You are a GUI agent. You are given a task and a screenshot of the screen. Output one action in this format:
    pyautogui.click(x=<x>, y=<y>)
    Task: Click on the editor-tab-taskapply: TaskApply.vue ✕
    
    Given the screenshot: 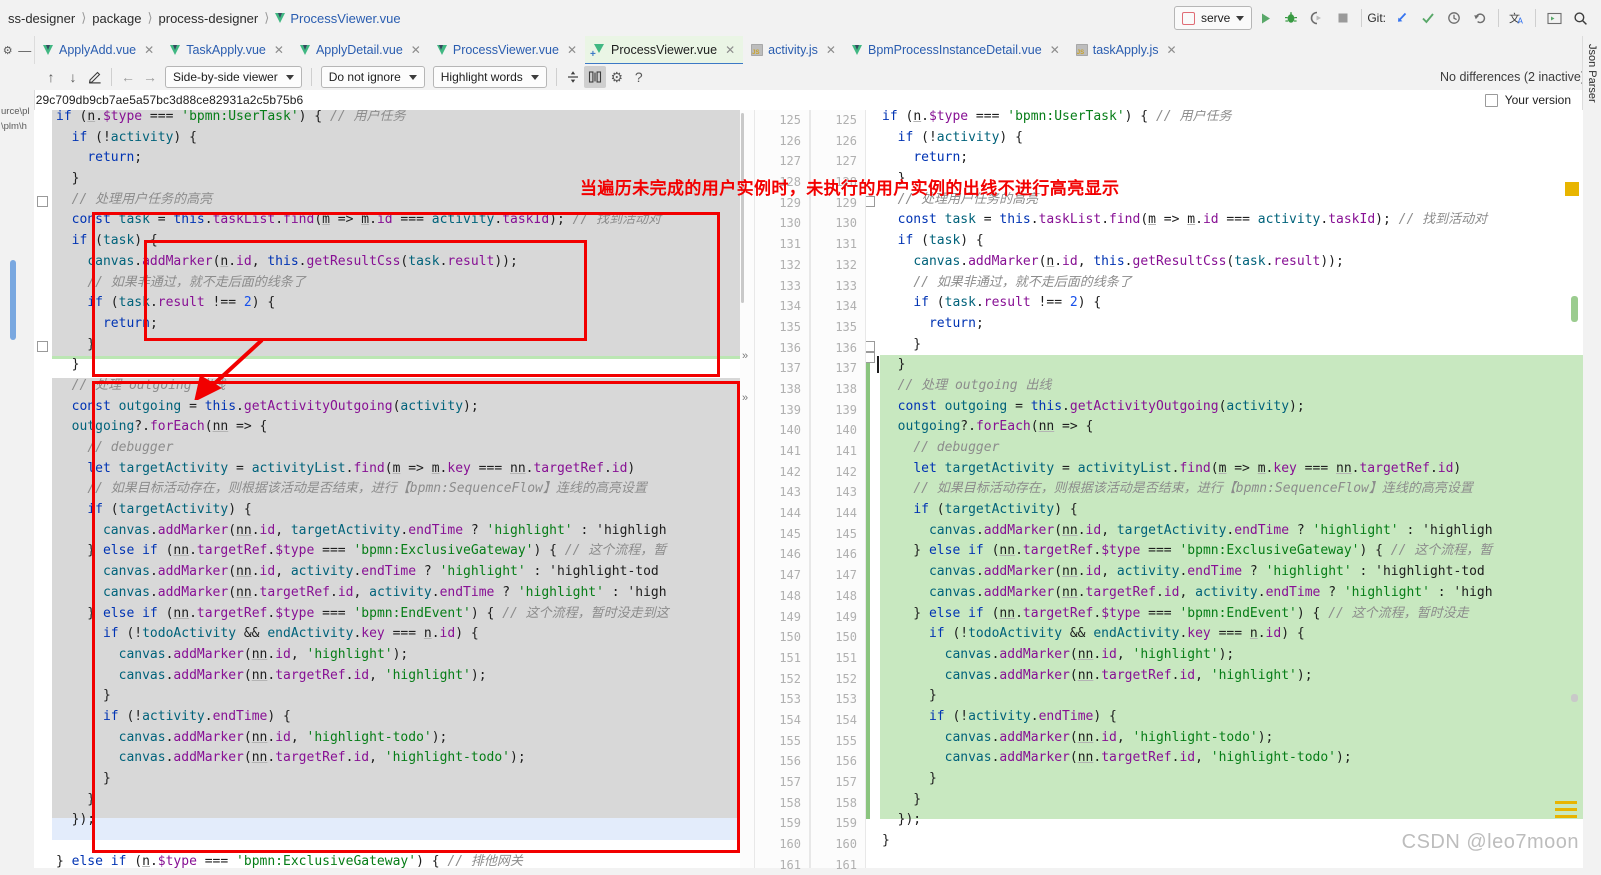 What is the action you would take?
    pyautogui.click(x=227, y=49)
    